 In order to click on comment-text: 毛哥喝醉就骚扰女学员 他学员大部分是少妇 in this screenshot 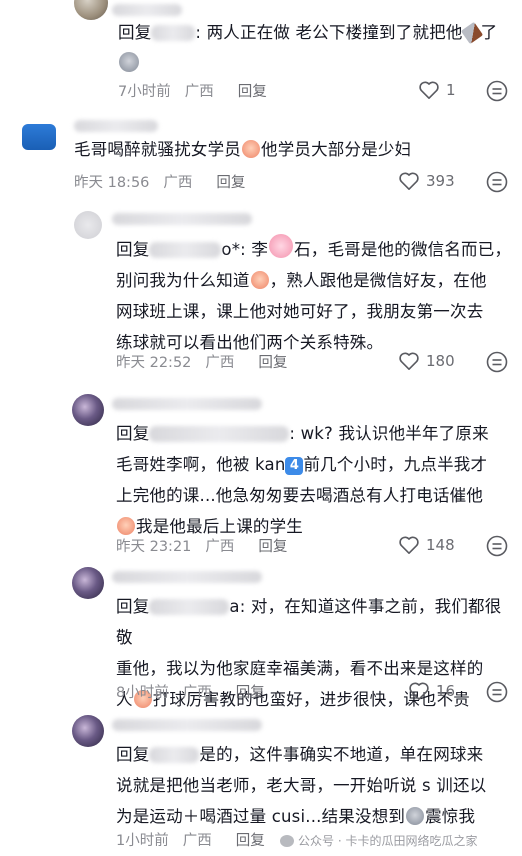, I will do `click(243, 149)`.